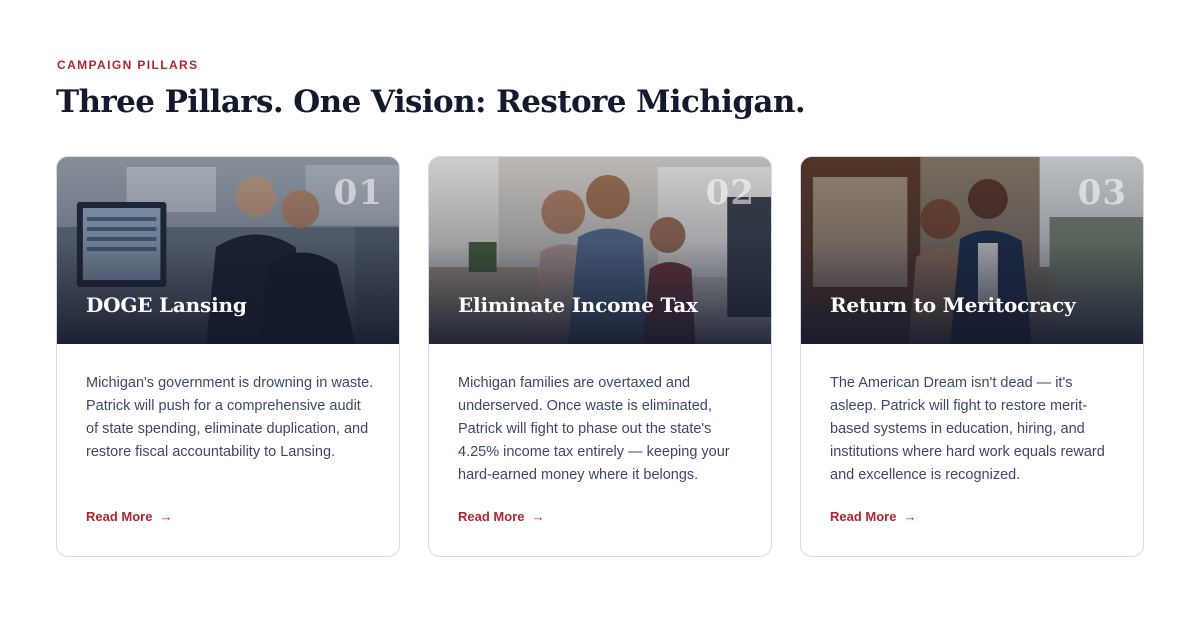 The width and height of the screenshot is (1200, 630). Describe the element at coordinates (730, 193) in the screenshot. I see `pillar-number: 02` at that location.